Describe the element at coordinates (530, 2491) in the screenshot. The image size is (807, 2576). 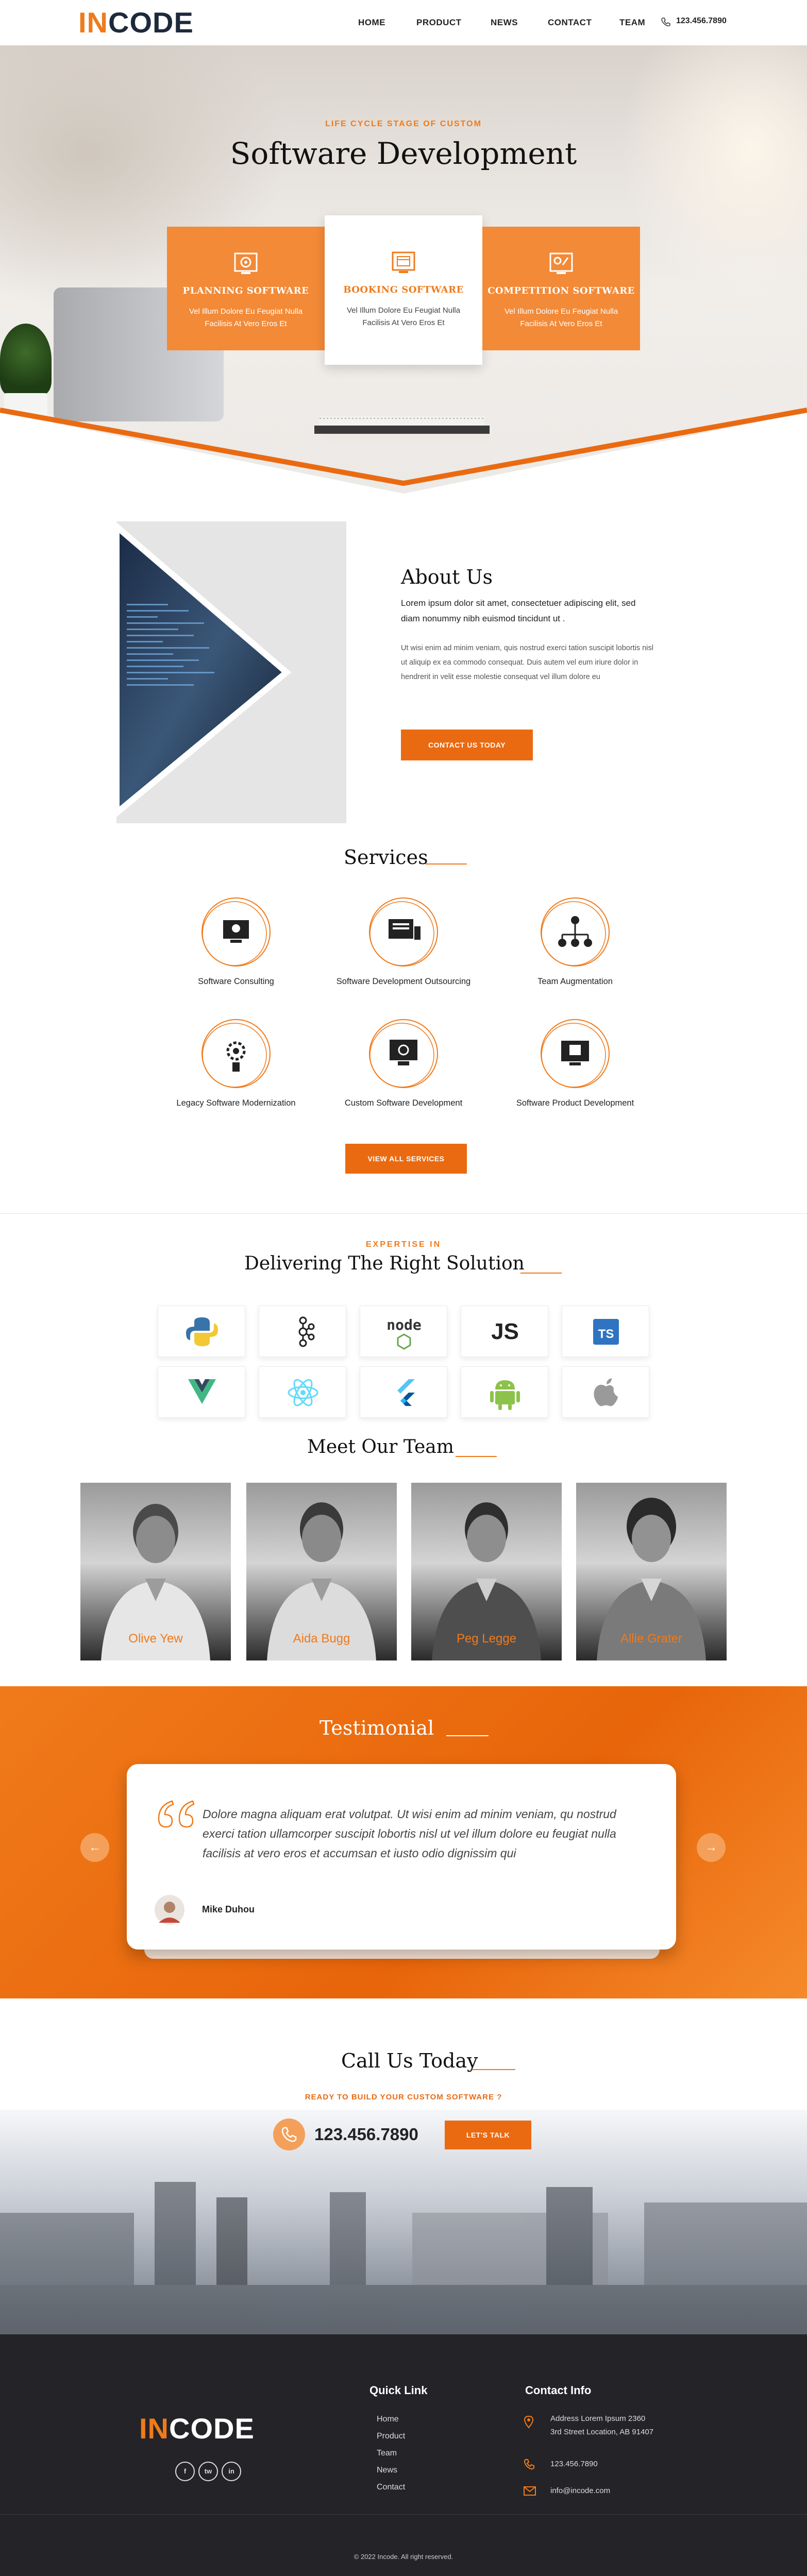
I see `email-icon` at that location.